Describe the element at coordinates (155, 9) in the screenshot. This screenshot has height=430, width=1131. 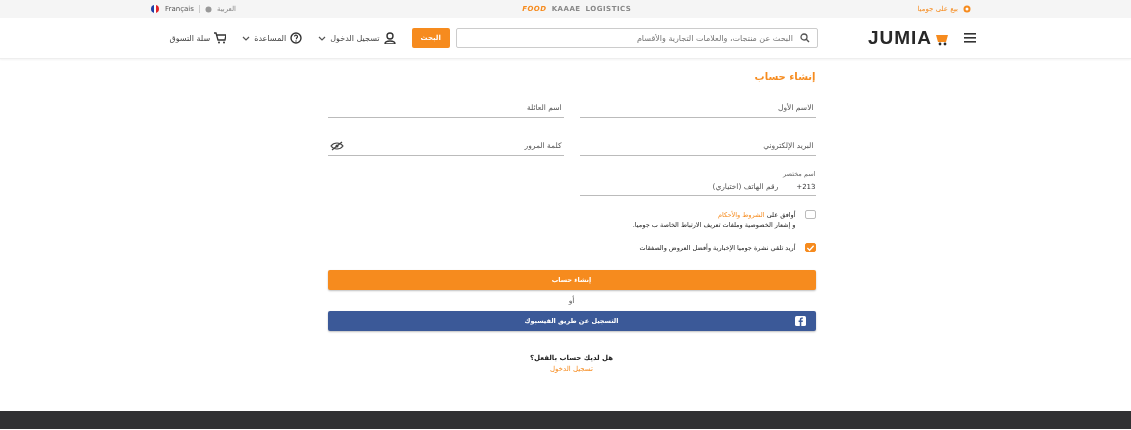
I see `flag-icon` at that location.